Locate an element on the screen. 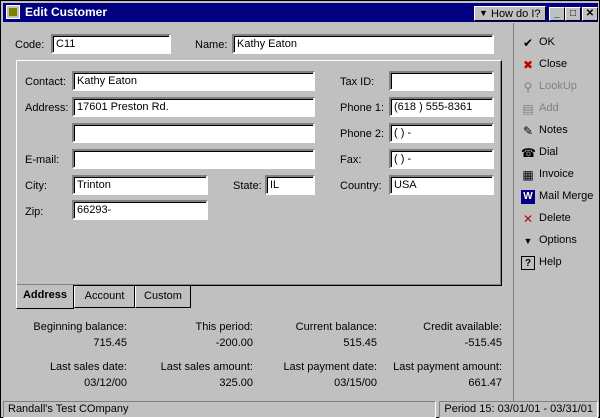  notes-icon: ✎ is located at coordinates (528, 131).